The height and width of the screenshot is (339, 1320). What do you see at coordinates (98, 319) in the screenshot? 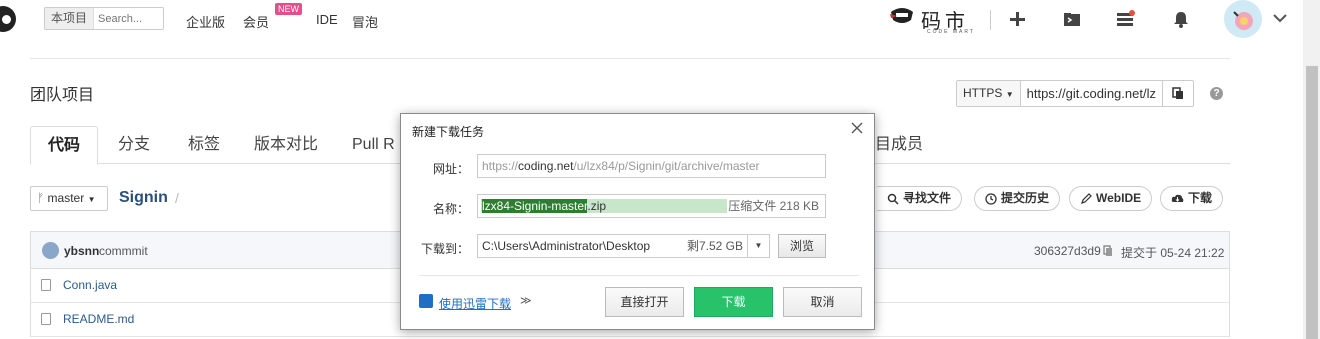
I see `file-name: README.md` at bounding box center [98, 319].